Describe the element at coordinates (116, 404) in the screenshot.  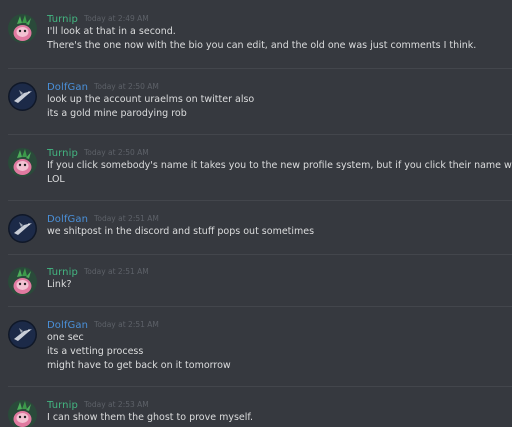
I see `message-timestamp: Today at 2:53 AM` at that location.